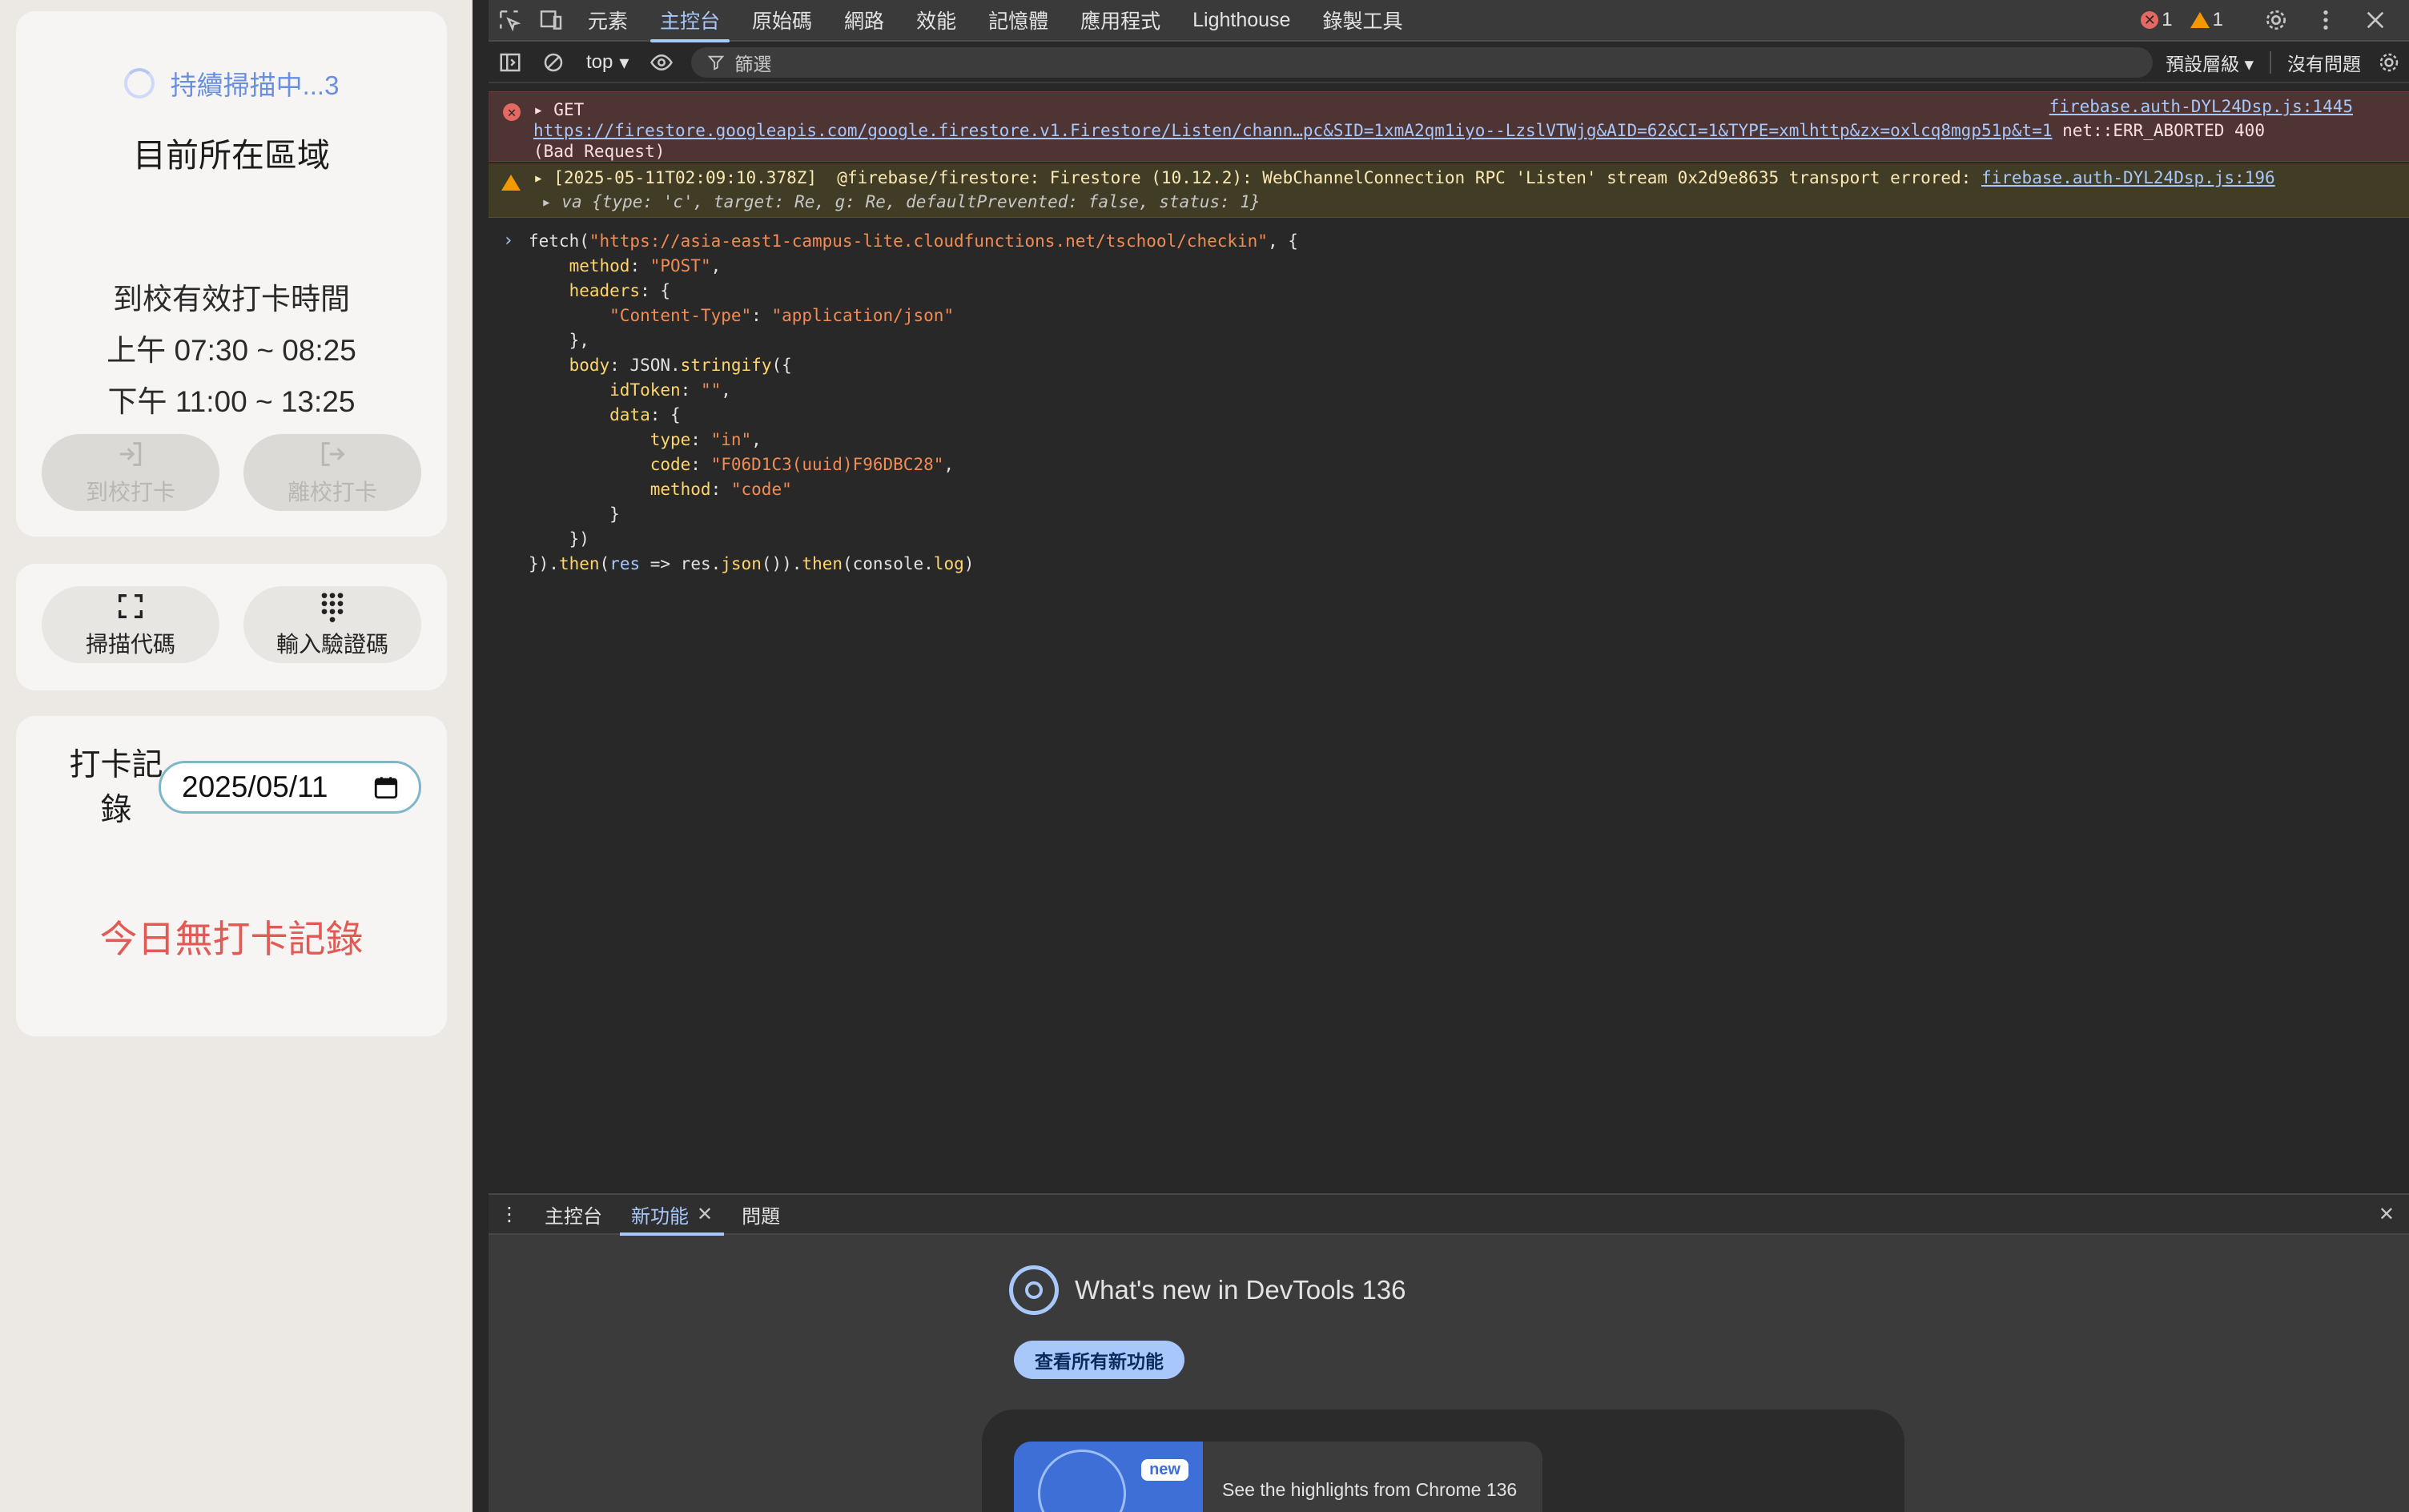 This screenshot has height=1512, width=2409. What do you see at coordinates (553, 62) in the screenshot?
I see `clear-console-icon` at bounding box center [553, 62].